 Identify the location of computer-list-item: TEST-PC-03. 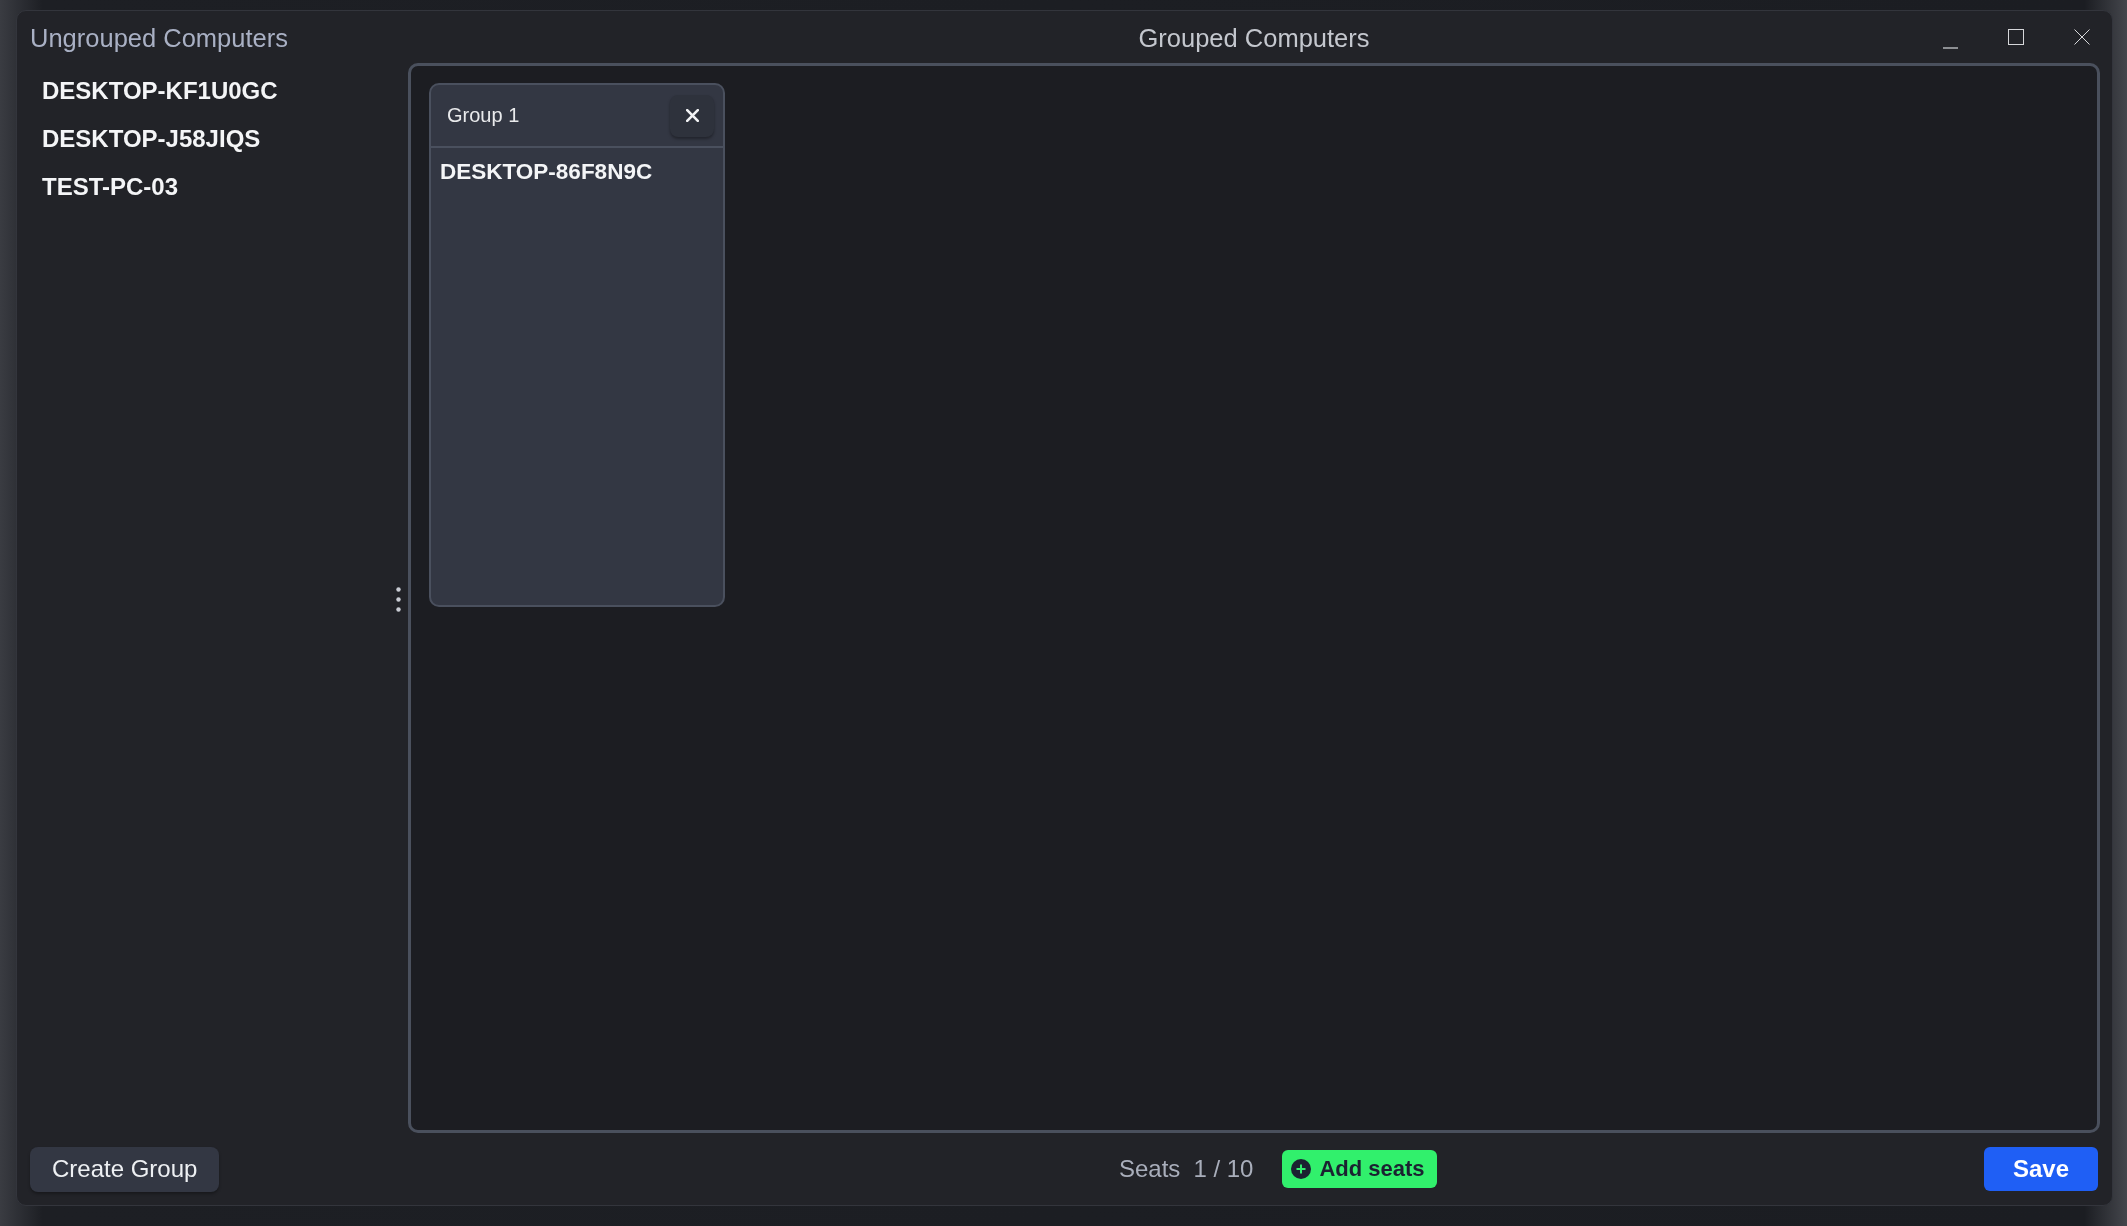
(110, 187).